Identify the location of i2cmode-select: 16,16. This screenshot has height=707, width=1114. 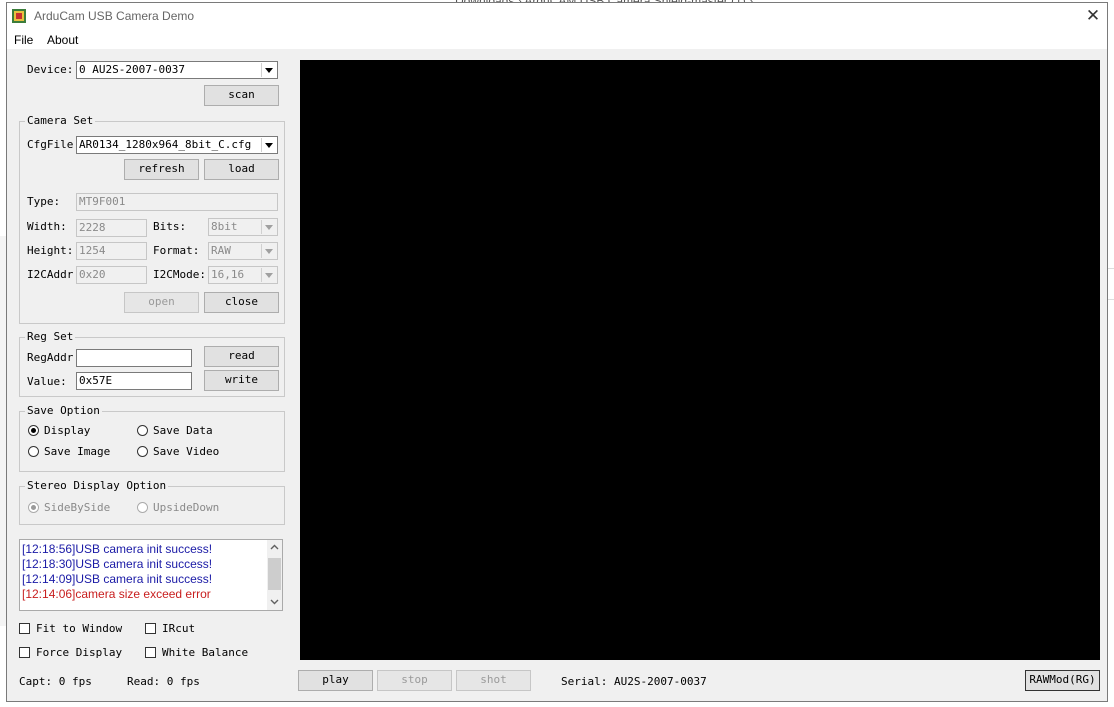
(243, 275).